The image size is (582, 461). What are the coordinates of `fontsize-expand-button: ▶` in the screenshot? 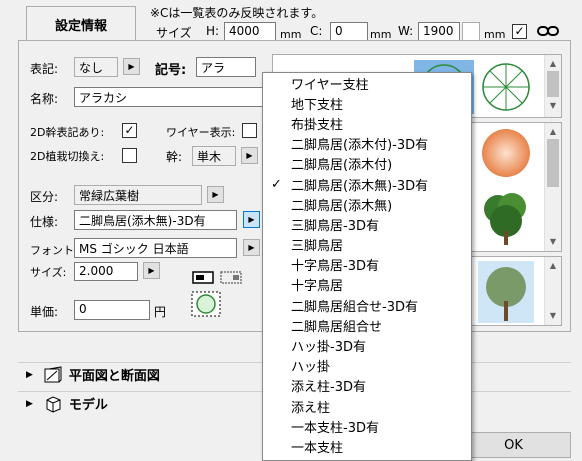 It's located at (151, 270).